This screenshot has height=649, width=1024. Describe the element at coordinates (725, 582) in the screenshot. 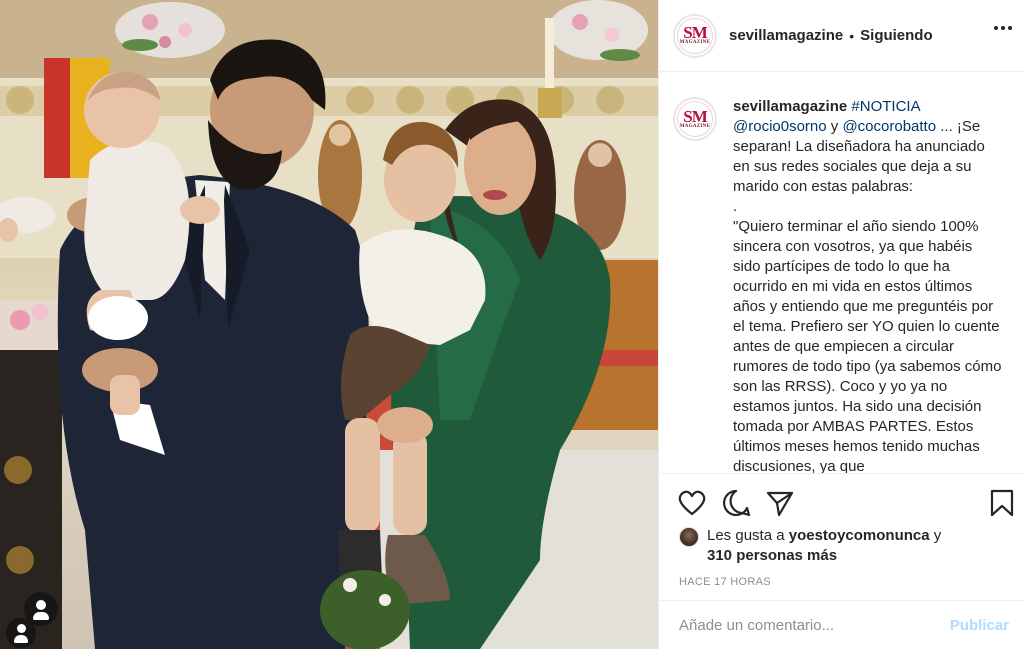

I see `post-timestamp: HACE 17 HORAS` at that location.